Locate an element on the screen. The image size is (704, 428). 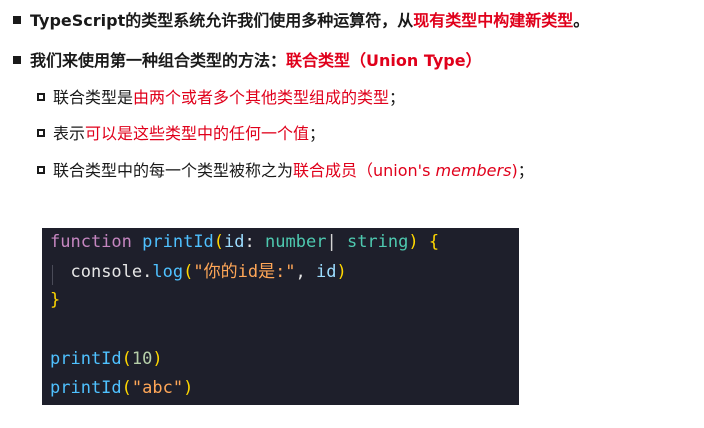
sub-item-3: 联合类型中的每一个类型被称之为联合成员（union's members)； is located at coordinates (285, 171).